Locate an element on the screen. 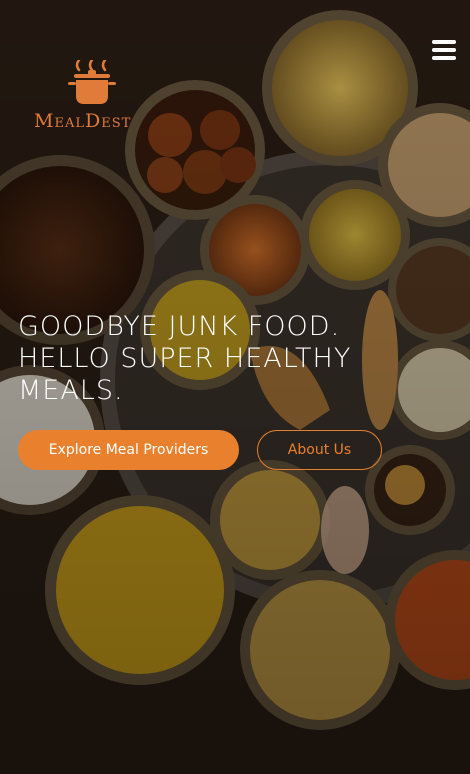 The width and height of the screenshot is (470, 774). explore-meal-providers-button: Explore Meal Providers is located at coordinates (128, 450).